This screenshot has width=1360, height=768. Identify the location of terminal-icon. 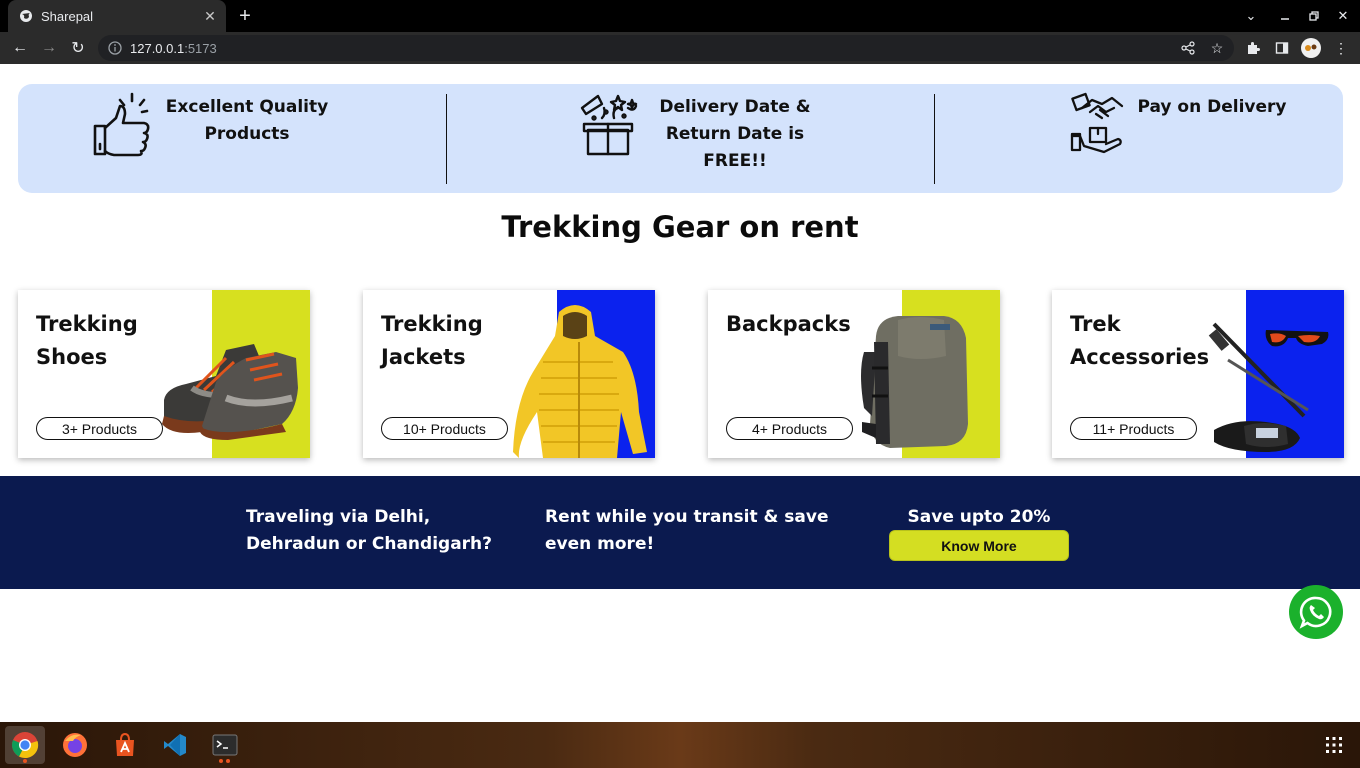
(225, 745).